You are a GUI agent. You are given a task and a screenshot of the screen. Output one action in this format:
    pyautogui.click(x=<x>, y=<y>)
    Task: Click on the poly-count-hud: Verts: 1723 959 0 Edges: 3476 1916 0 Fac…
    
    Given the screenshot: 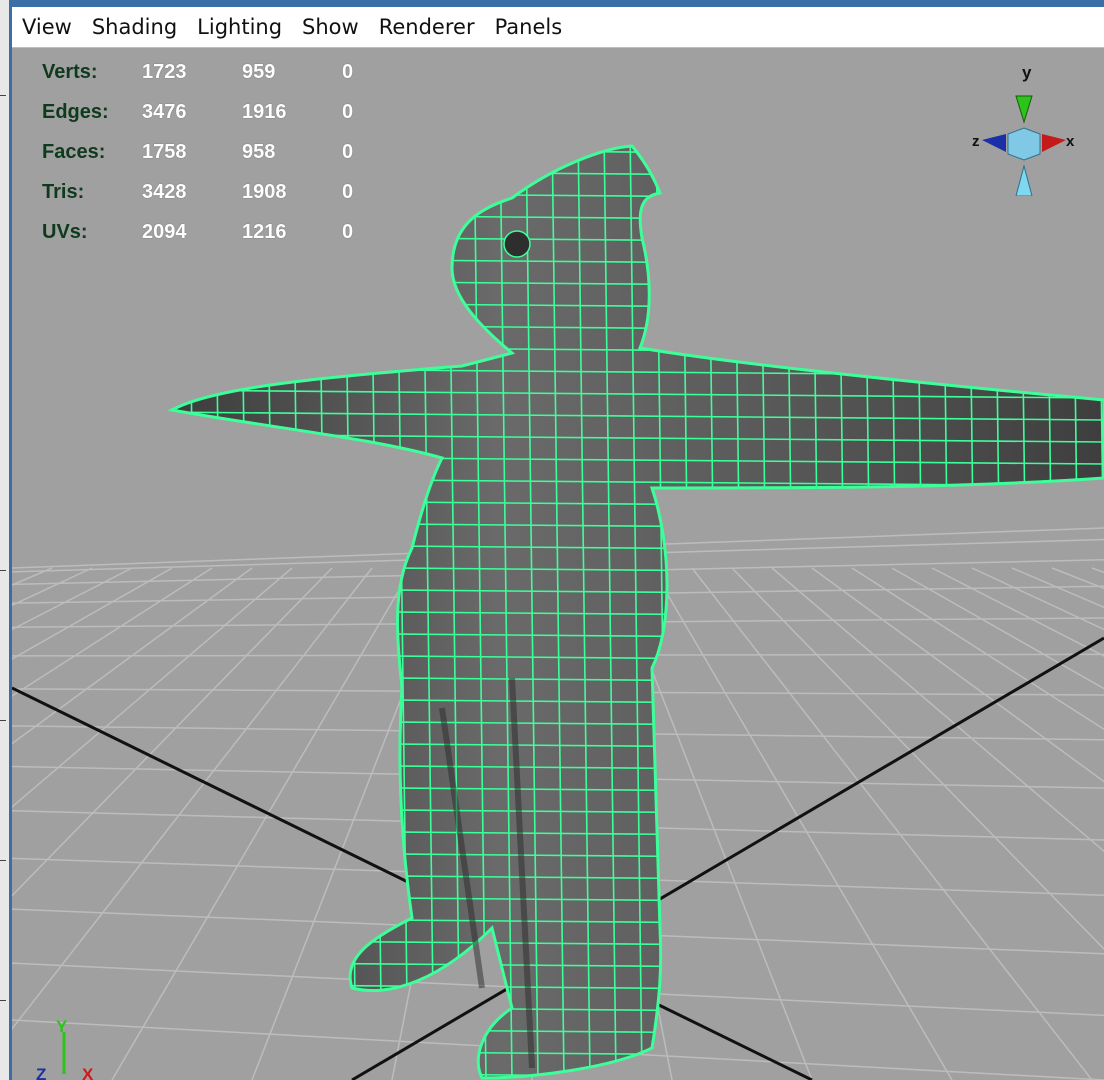 What is the action you would take?
    pyautogui.click(x=212, y=152)
    